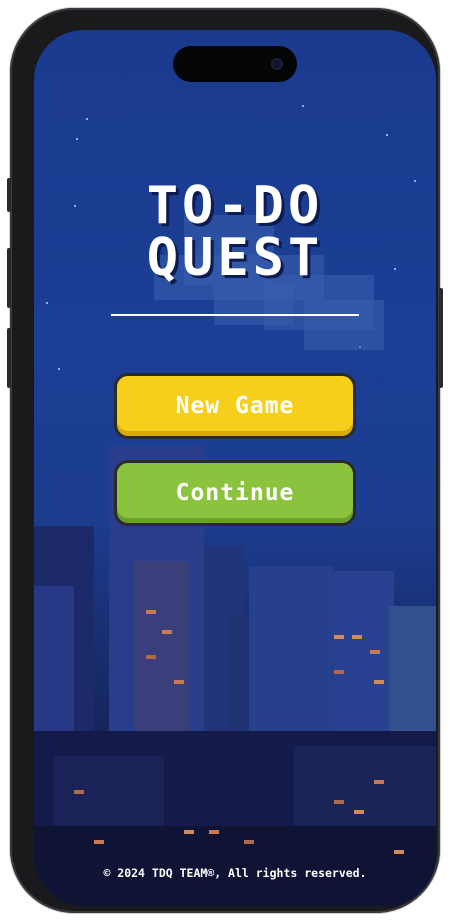 The height and width of the screenshot is (920, 450). Describe the element at coordinates (9, 195) in the screenshot. I see `action-button` at that location.